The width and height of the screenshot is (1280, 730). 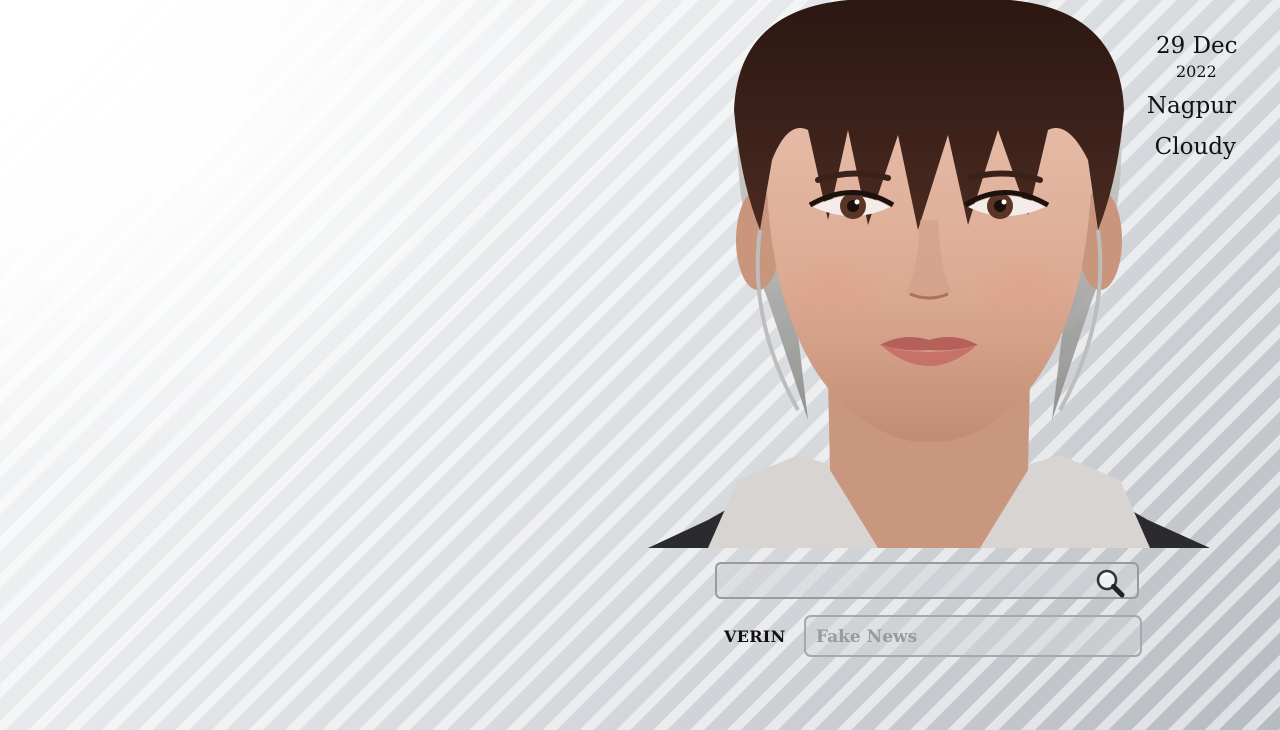 What do you see at coordinates (867, 637) in the screenshot?
I see `result-text: Fake News` at bounding box center [867, 637].